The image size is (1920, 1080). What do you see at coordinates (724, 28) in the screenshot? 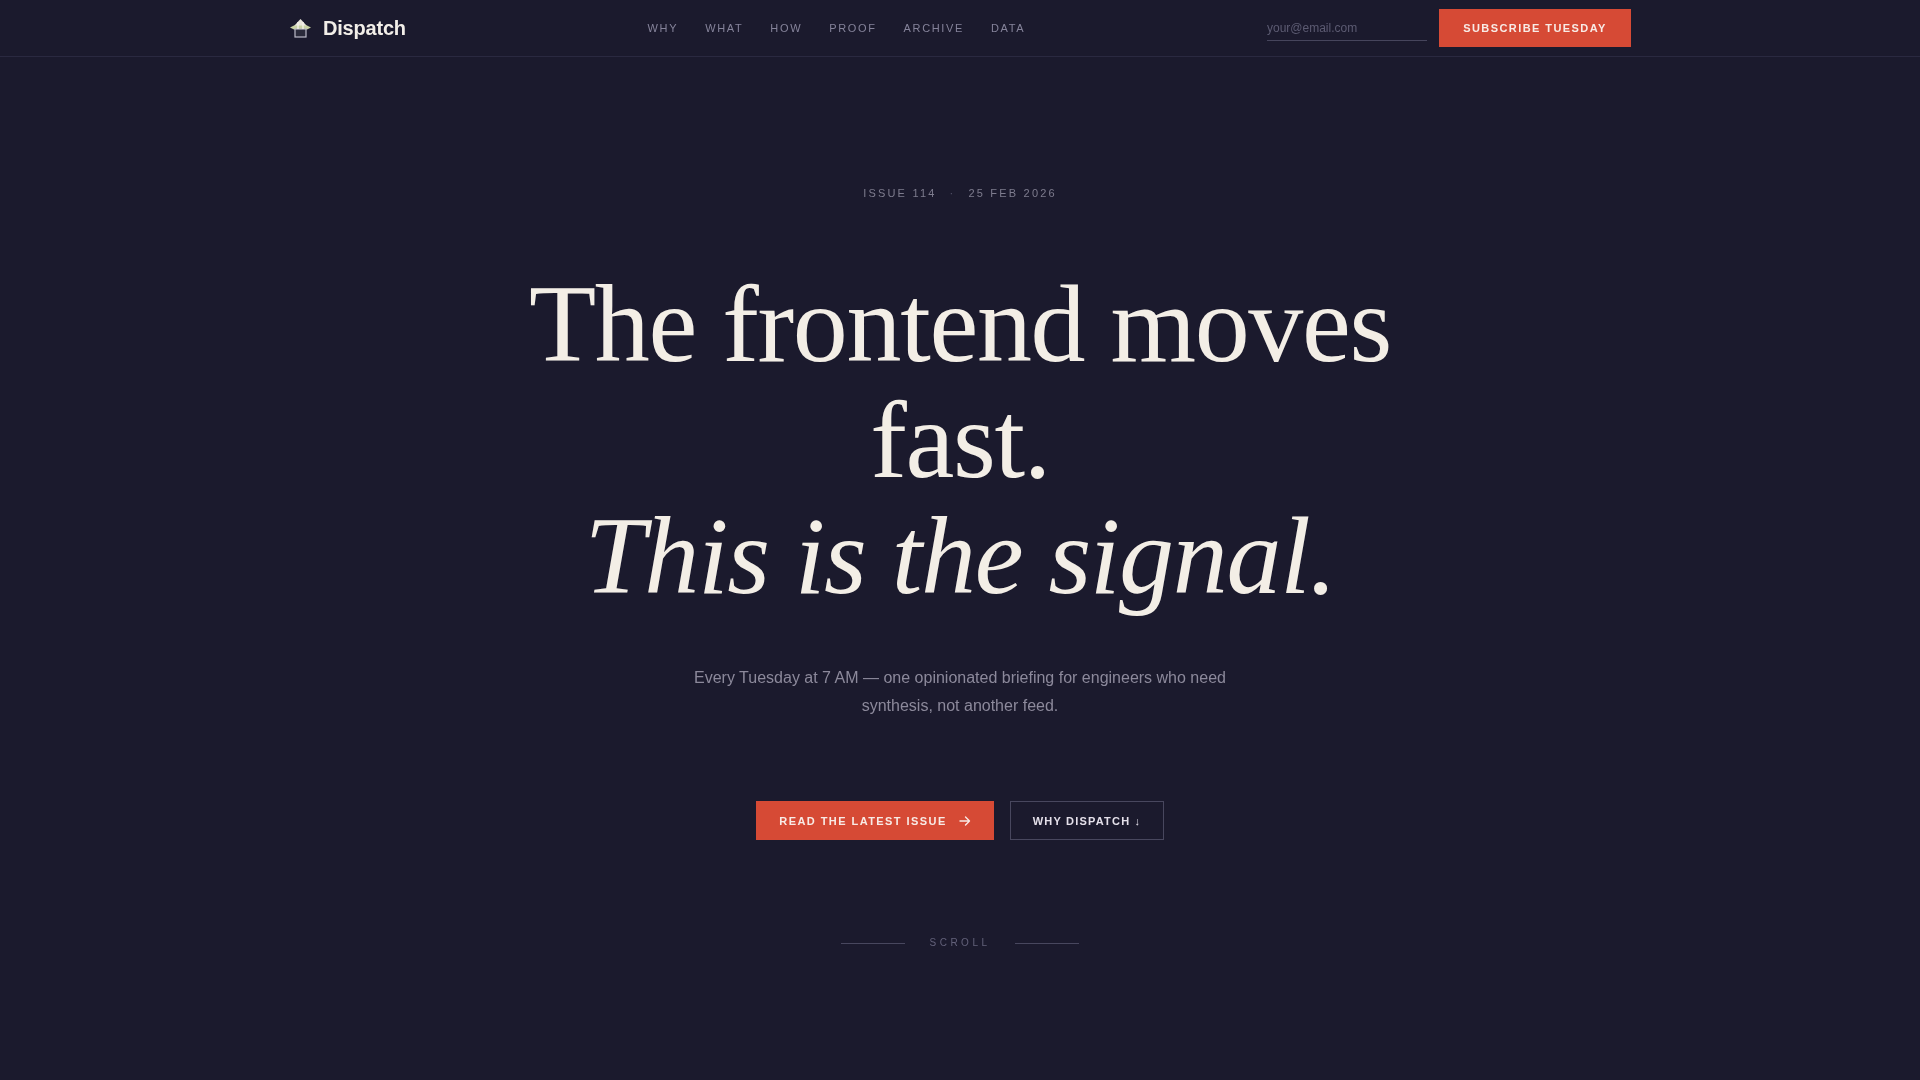
I see `nav-link: WHAT` at bounding box center [724, 28].